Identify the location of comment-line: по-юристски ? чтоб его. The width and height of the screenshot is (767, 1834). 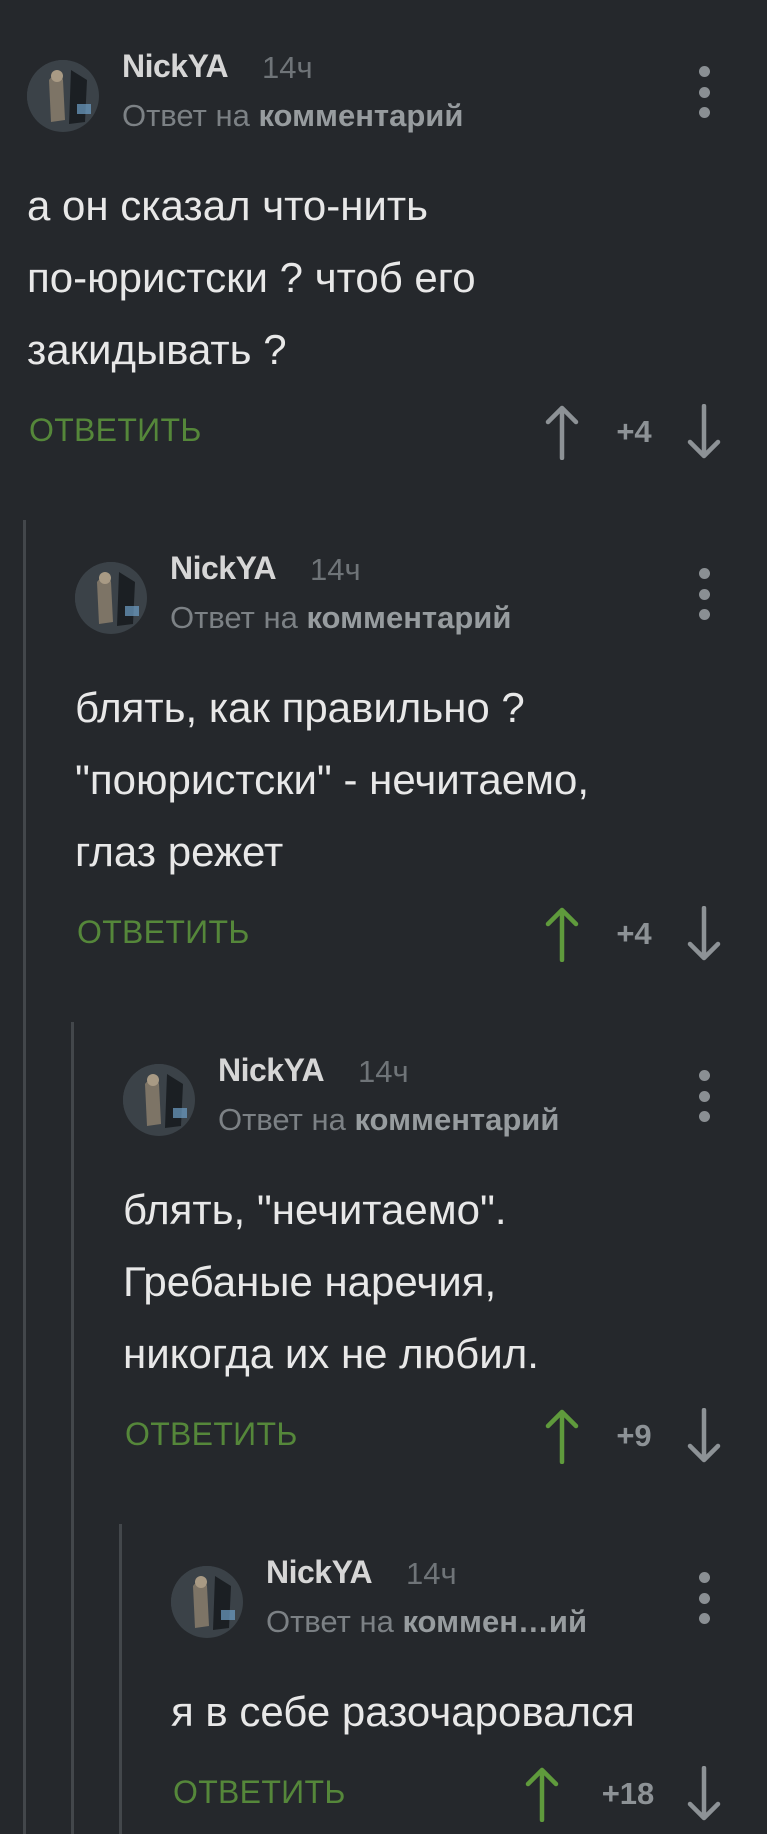
(251, 277).